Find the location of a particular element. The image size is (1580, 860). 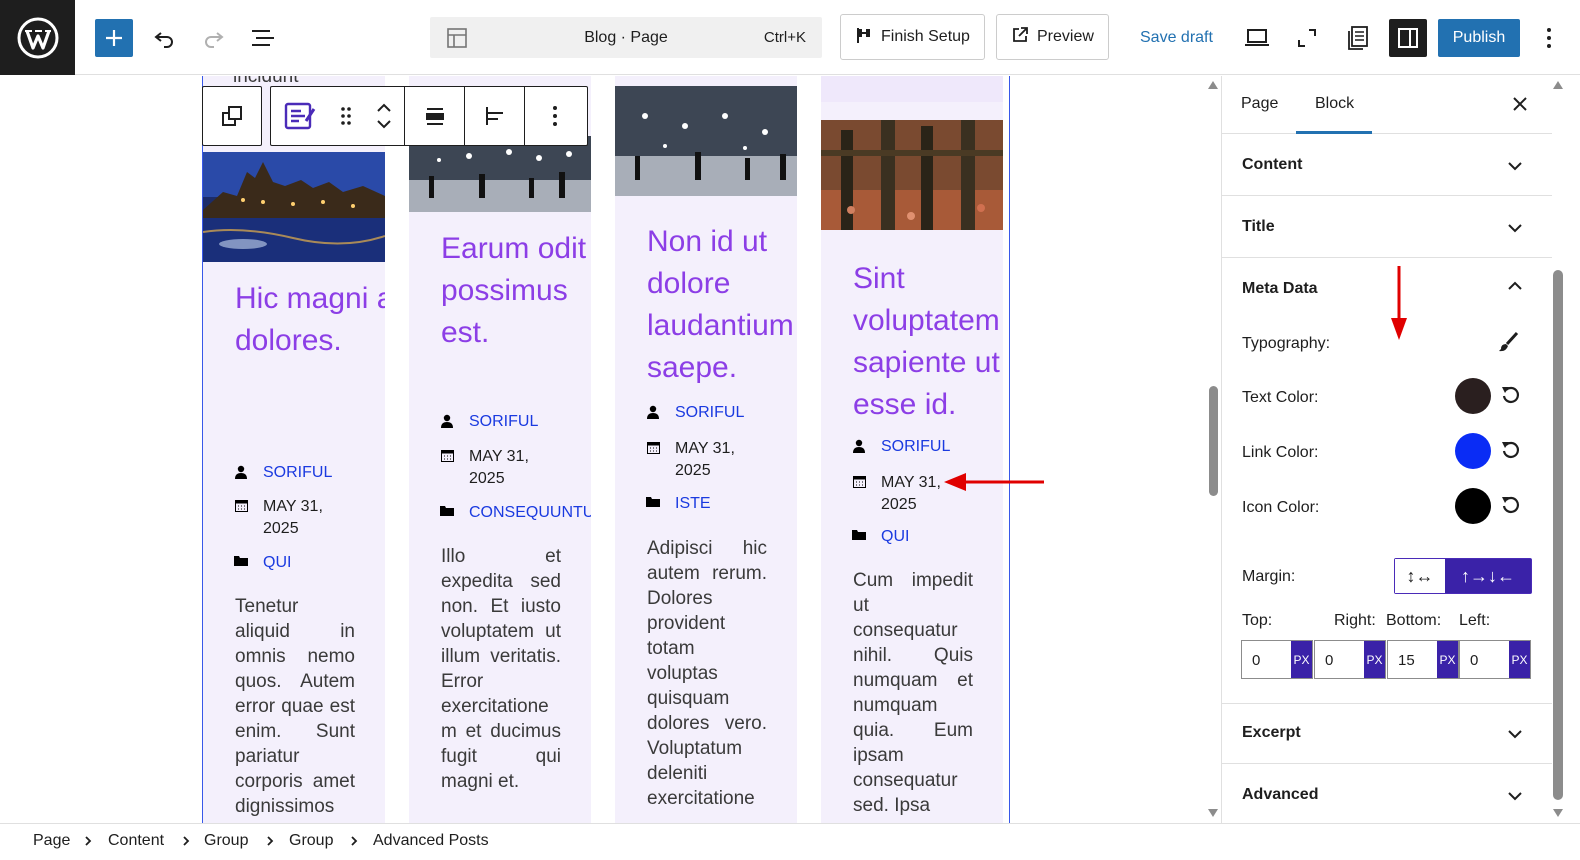

typography-brush-icon is located at coordinates (1508, 344).